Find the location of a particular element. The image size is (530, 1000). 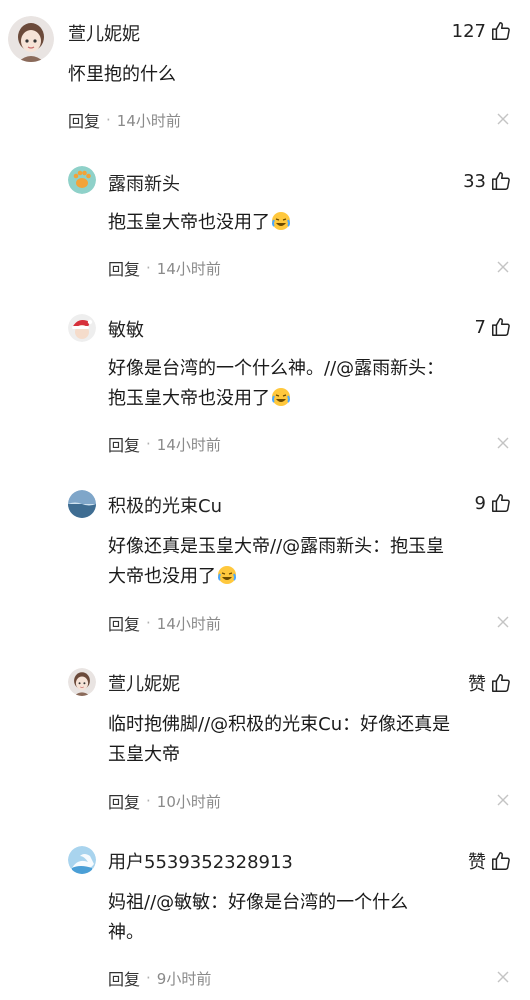

landscape-avatar-icon is located at coordinates (82, 504).